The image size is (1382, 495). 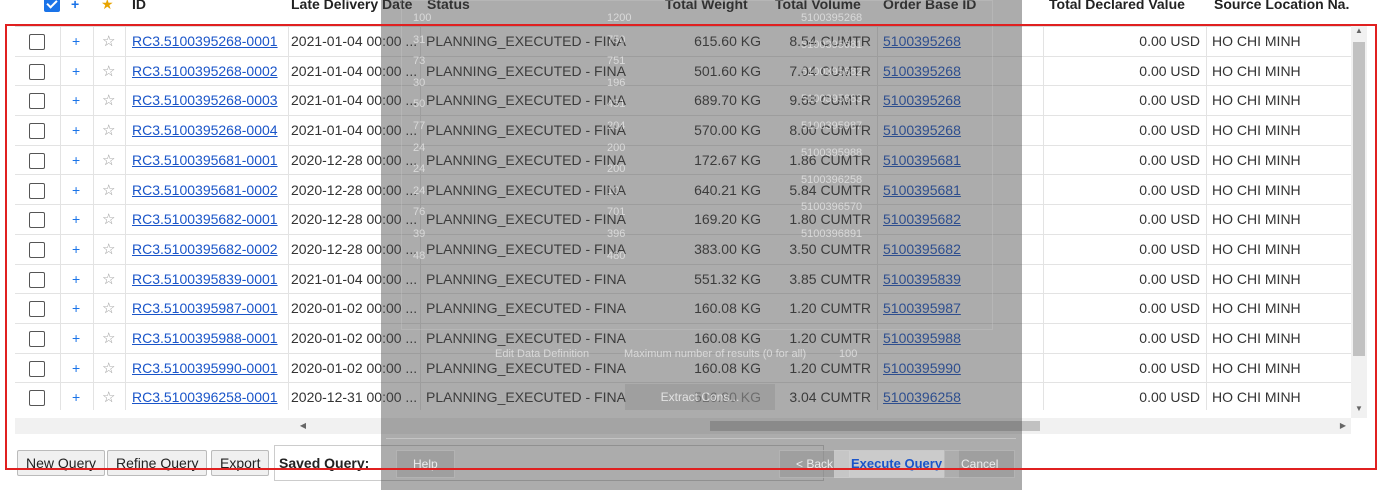 I want to click on ghost-value: 77, so click(x=419, y=126).